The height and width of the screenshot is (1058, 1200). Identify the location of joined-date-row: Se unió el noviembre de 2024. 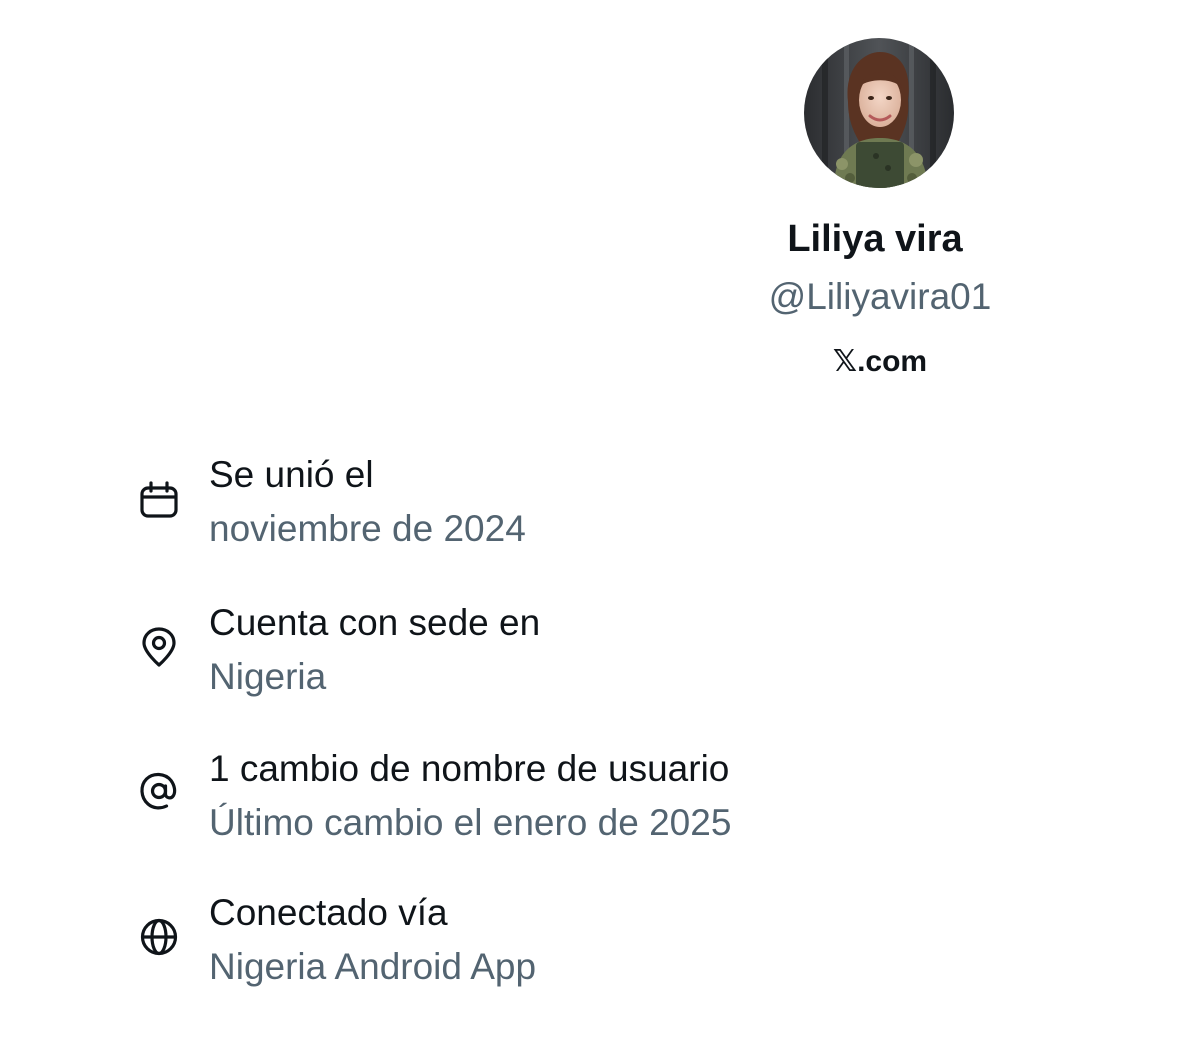
(600, 500).